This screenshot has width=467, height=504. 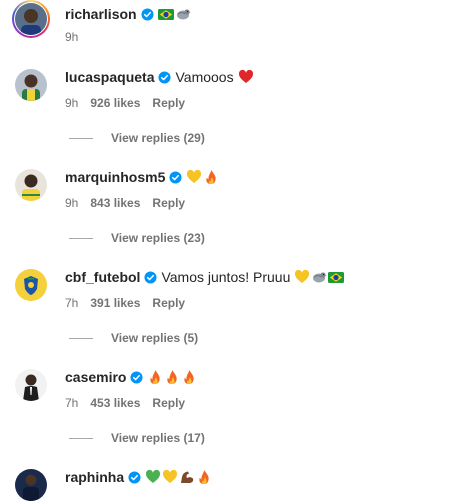 What do you see at coordinates (153, 476) in the screenshot?
I see `green-heart-icon` at bounding box center [153, 476].